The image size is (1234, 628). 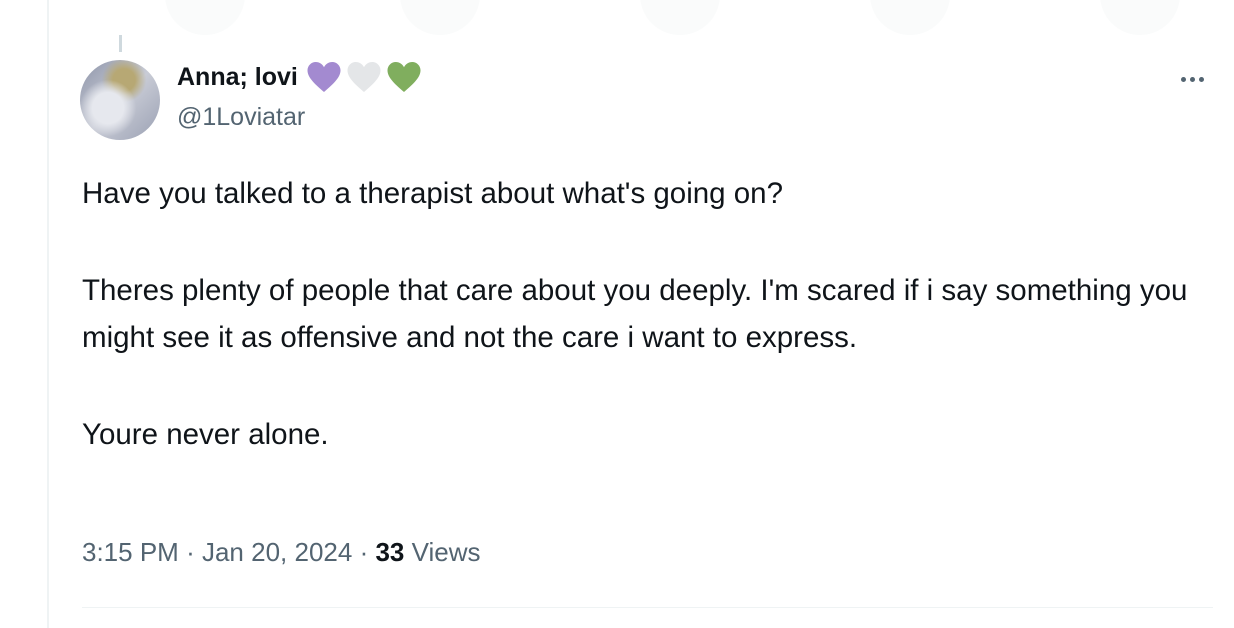 What do you see at coordinates (390, 552) in the screenshot?
I see `views-count: 33` at bounding box center [390, 552].